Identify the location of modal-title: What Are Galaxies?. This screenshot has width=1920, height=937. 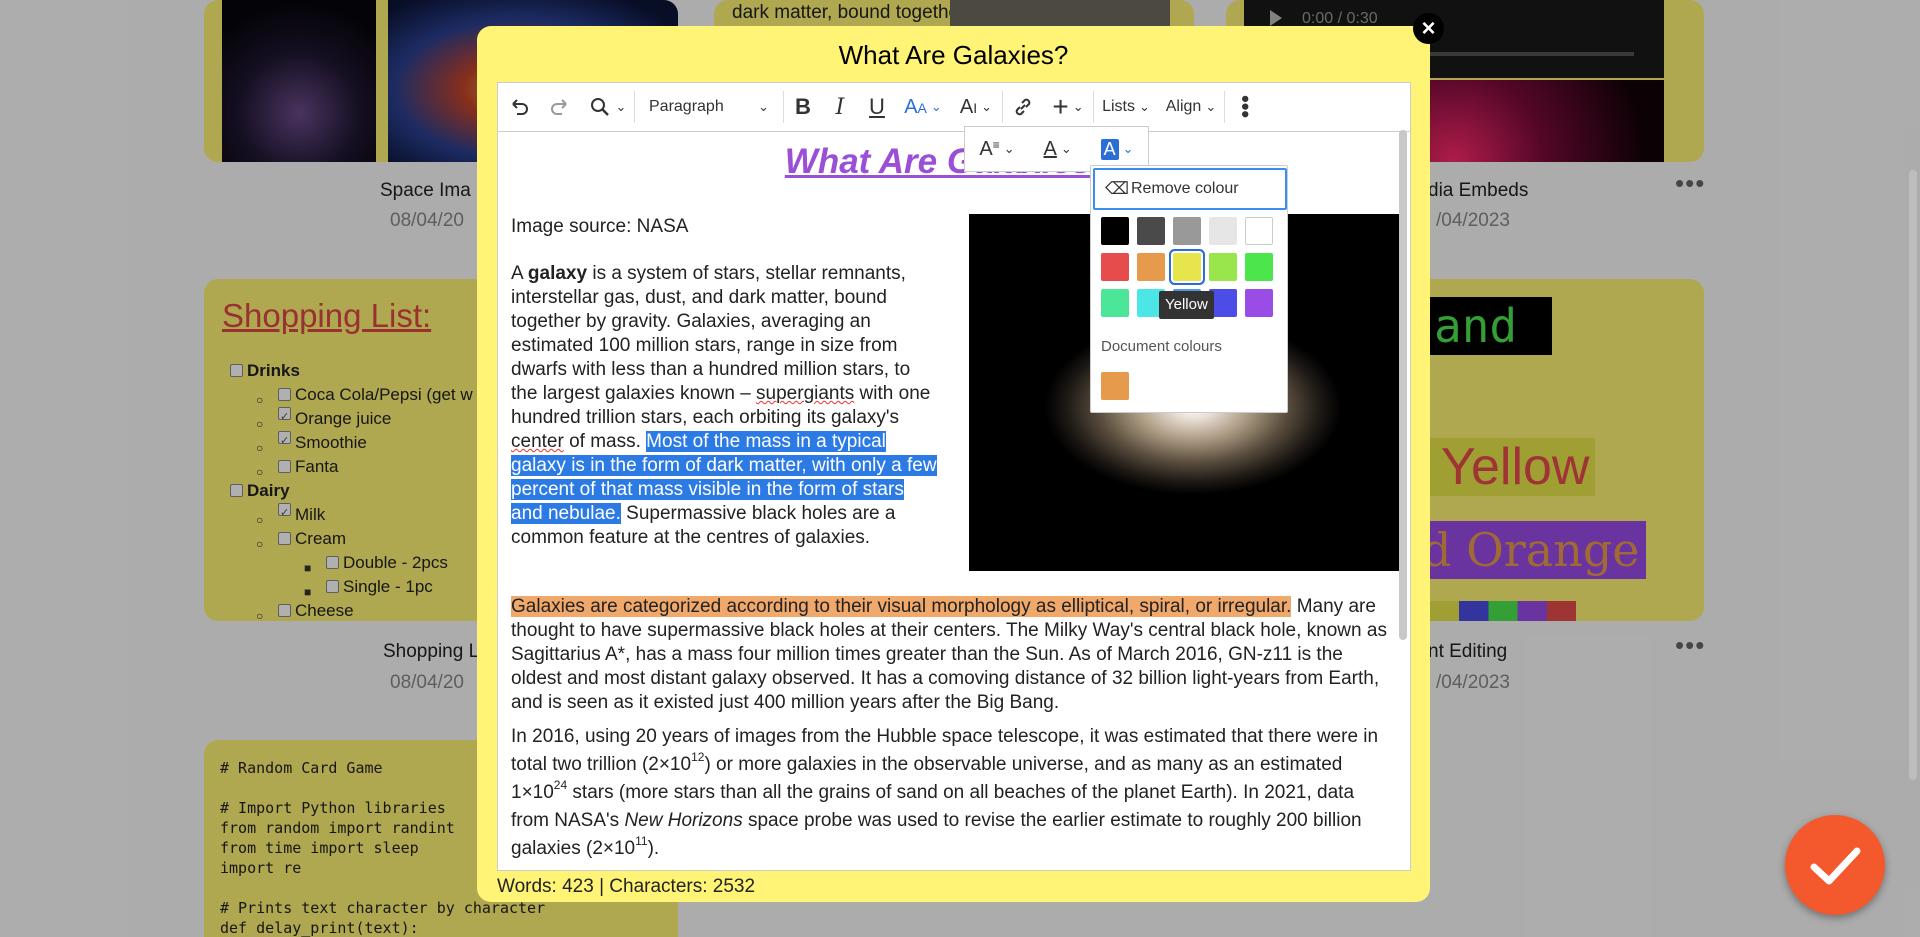
(953, 55).